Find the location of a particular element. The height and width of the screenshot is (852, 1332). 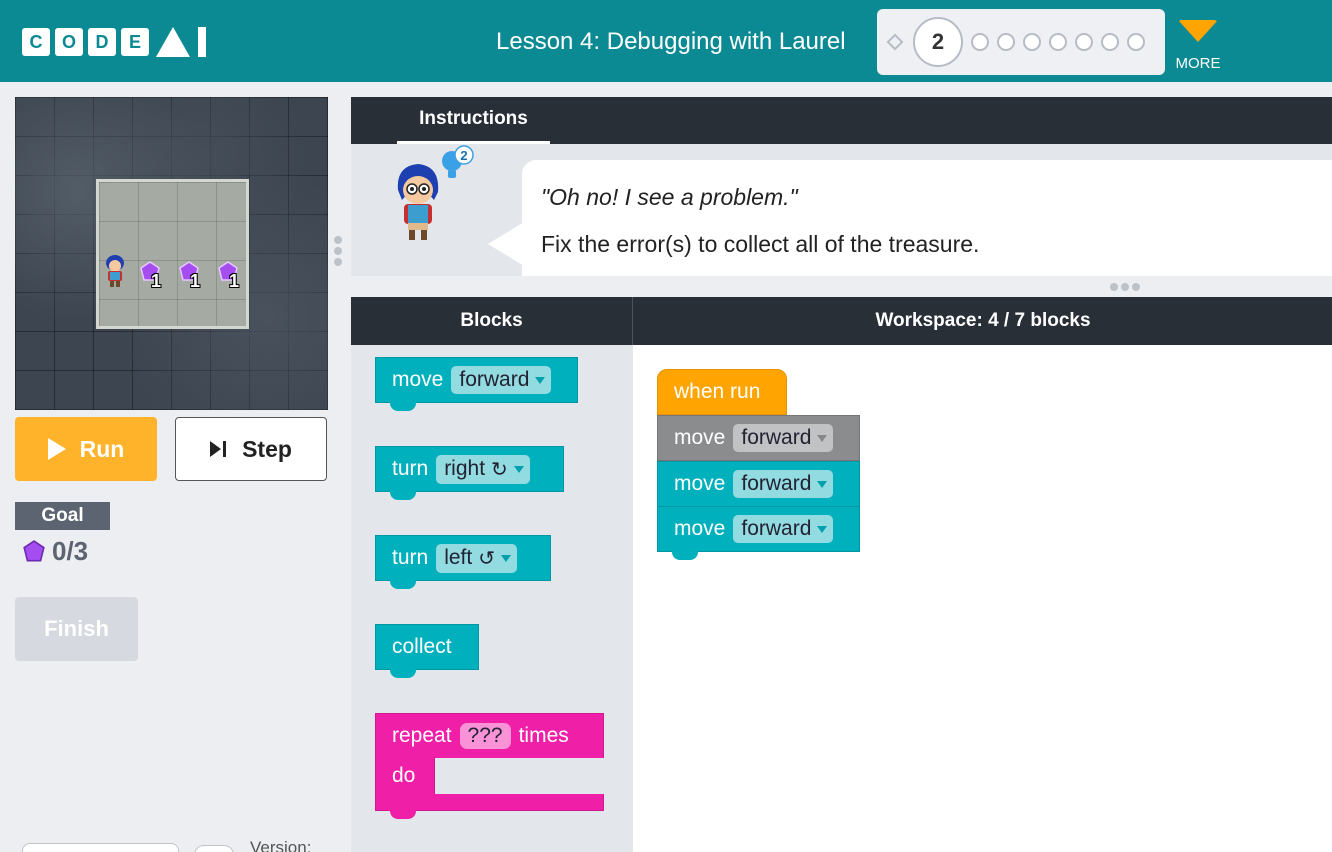

hint-count: 2 is located at coordinates (463, 155).